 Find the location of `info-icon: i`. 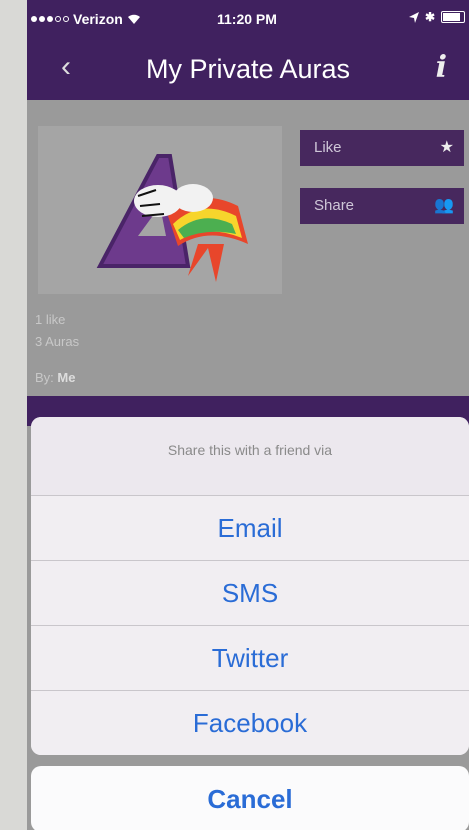

info-icon: i is located at coordinates (441, 67).